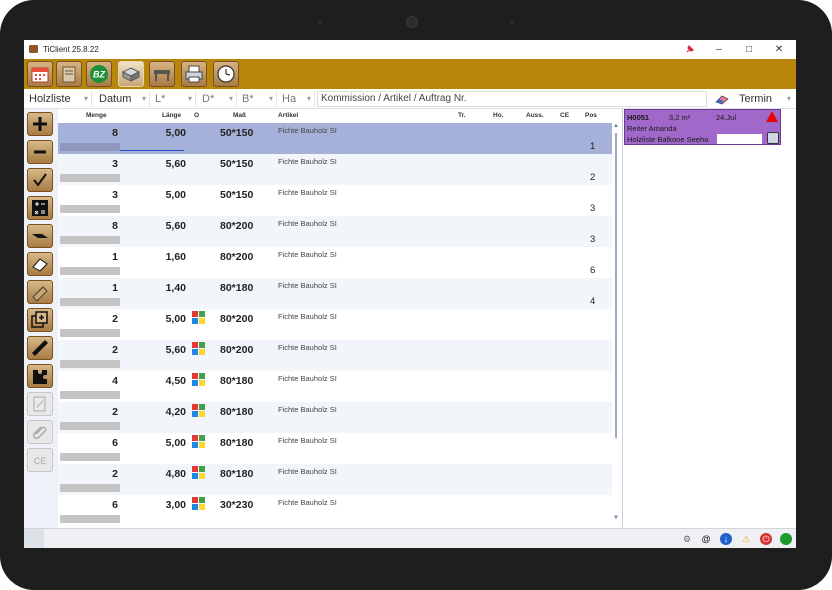 The image size is (832, 590). Describe the element at coordinates (335, 510) in the screenshot. I see `table-row: 6 3,00 30*230 Fichte Bauholz SI` at that location.